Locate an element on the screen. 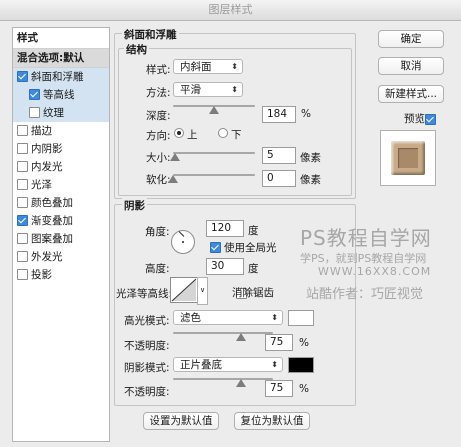 Image resolution: width=461 pixels, height=447 pixels. soften-unit: 像素 is located at coordinates (310, 180).